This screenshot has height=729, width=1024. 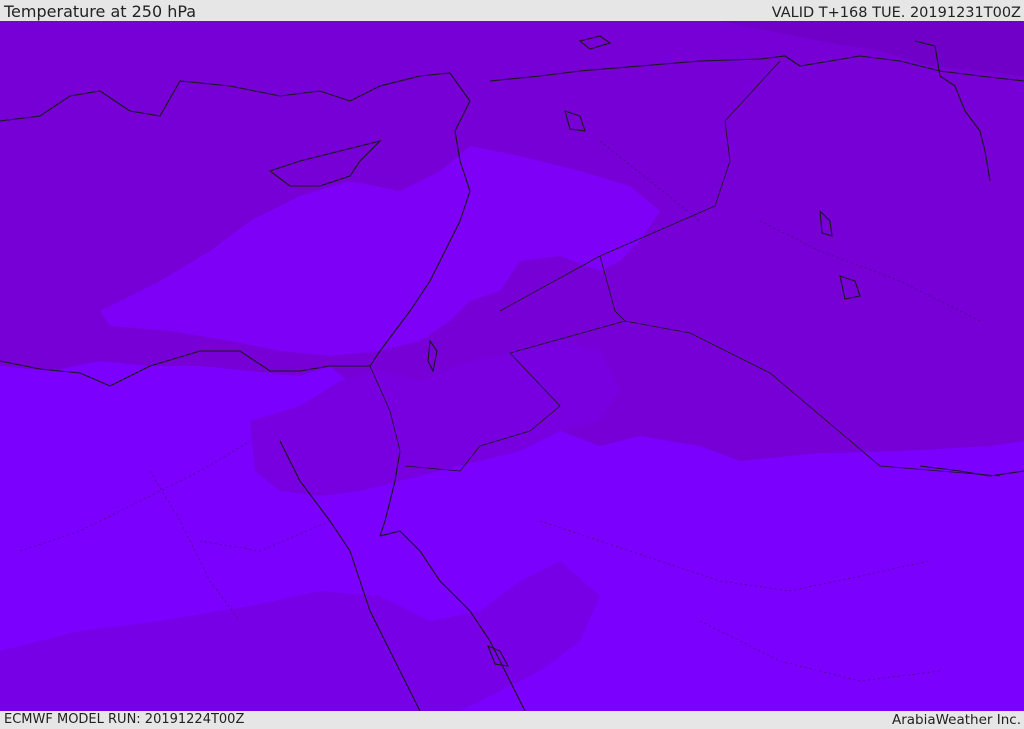 I want to click on credit: ArabiaWeather Inc., so click(x=956, y=720).